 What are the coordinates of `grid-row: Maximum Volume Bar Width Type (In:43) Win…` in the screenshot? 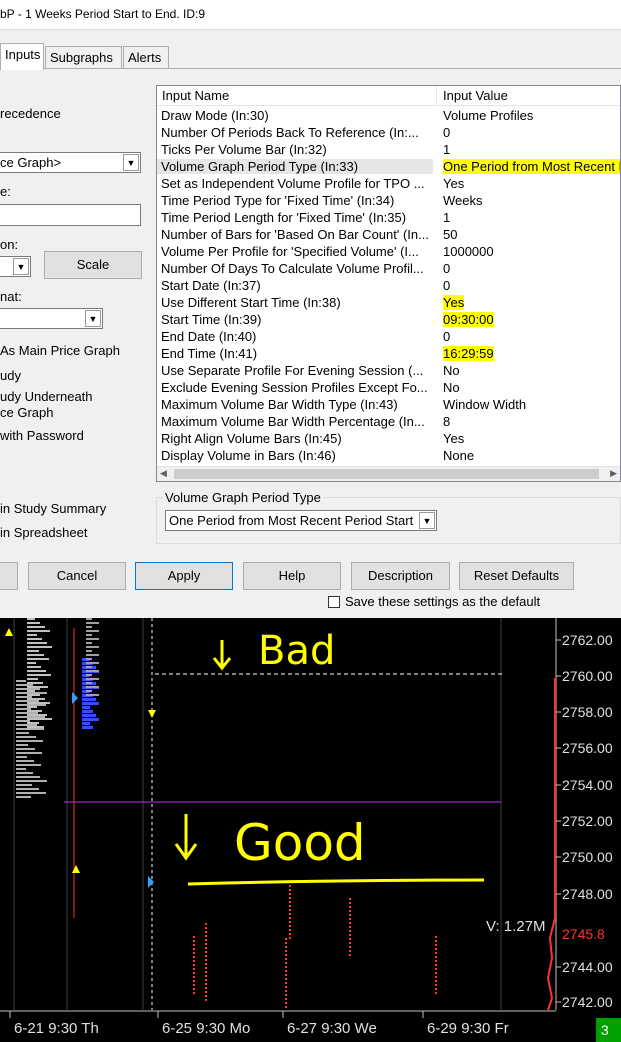 It's located at (388, 404).